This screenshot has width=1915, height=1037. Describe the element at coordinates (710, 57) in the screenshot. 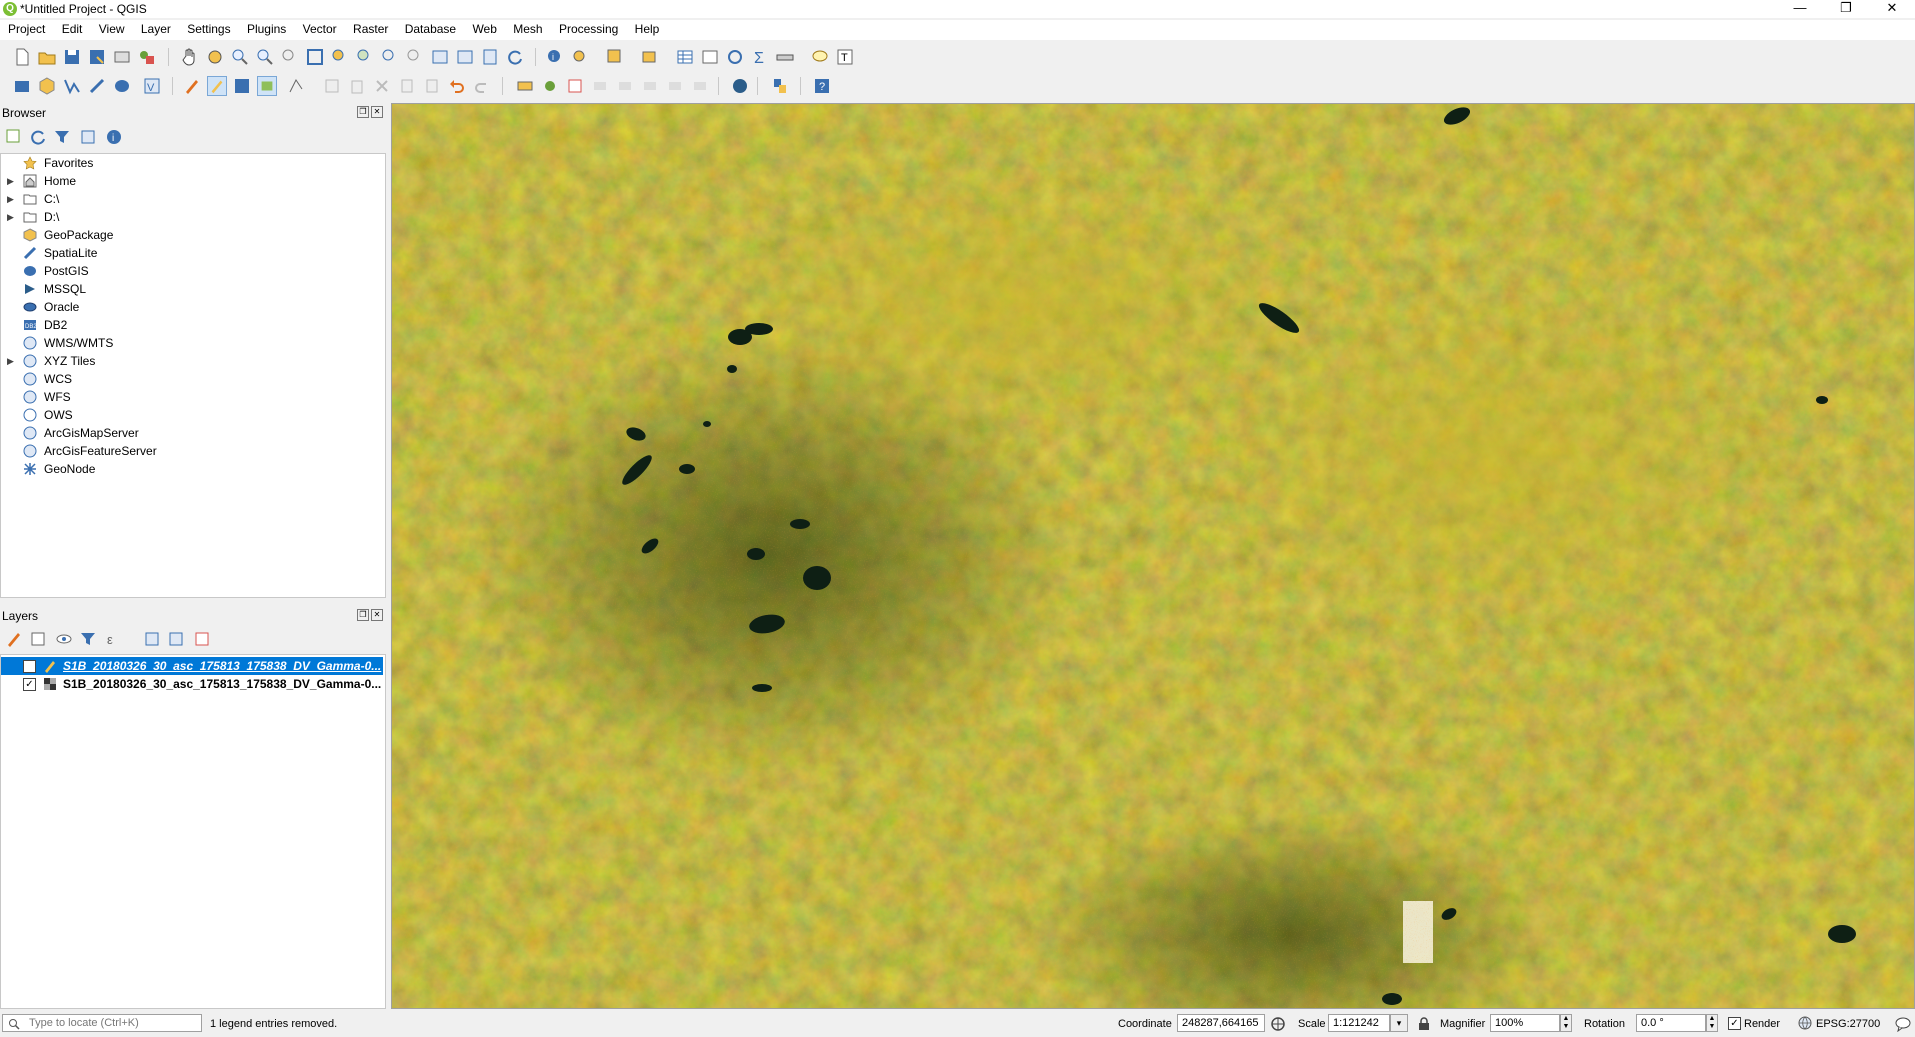

I see `field-calculator-icon` at that location.